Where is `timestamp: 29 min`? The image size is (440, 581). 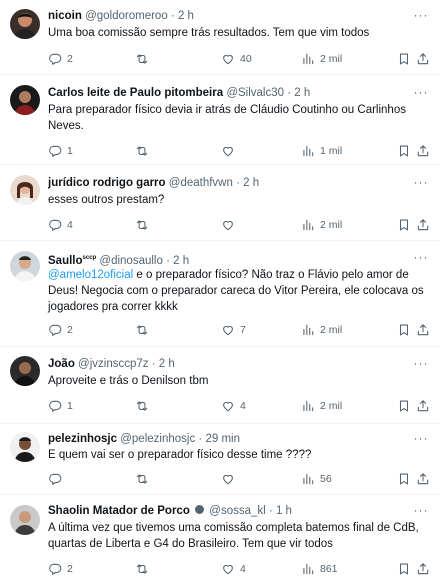
timestamp: 29 min is located at coordinates (222, 439).